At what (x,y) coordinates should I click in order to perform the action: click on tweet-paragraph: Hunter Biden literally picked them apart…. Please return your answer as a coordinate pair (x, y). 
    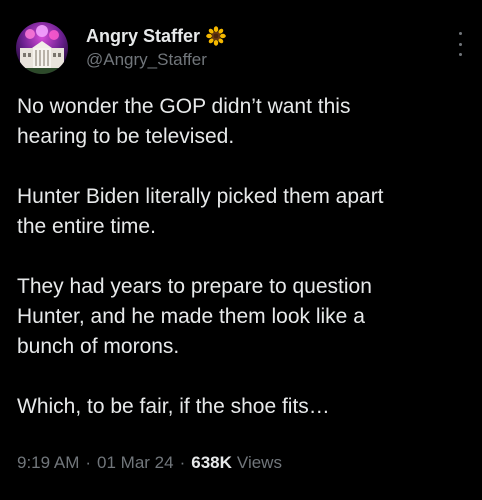
    Looking at the image, I should click on (200, 211).